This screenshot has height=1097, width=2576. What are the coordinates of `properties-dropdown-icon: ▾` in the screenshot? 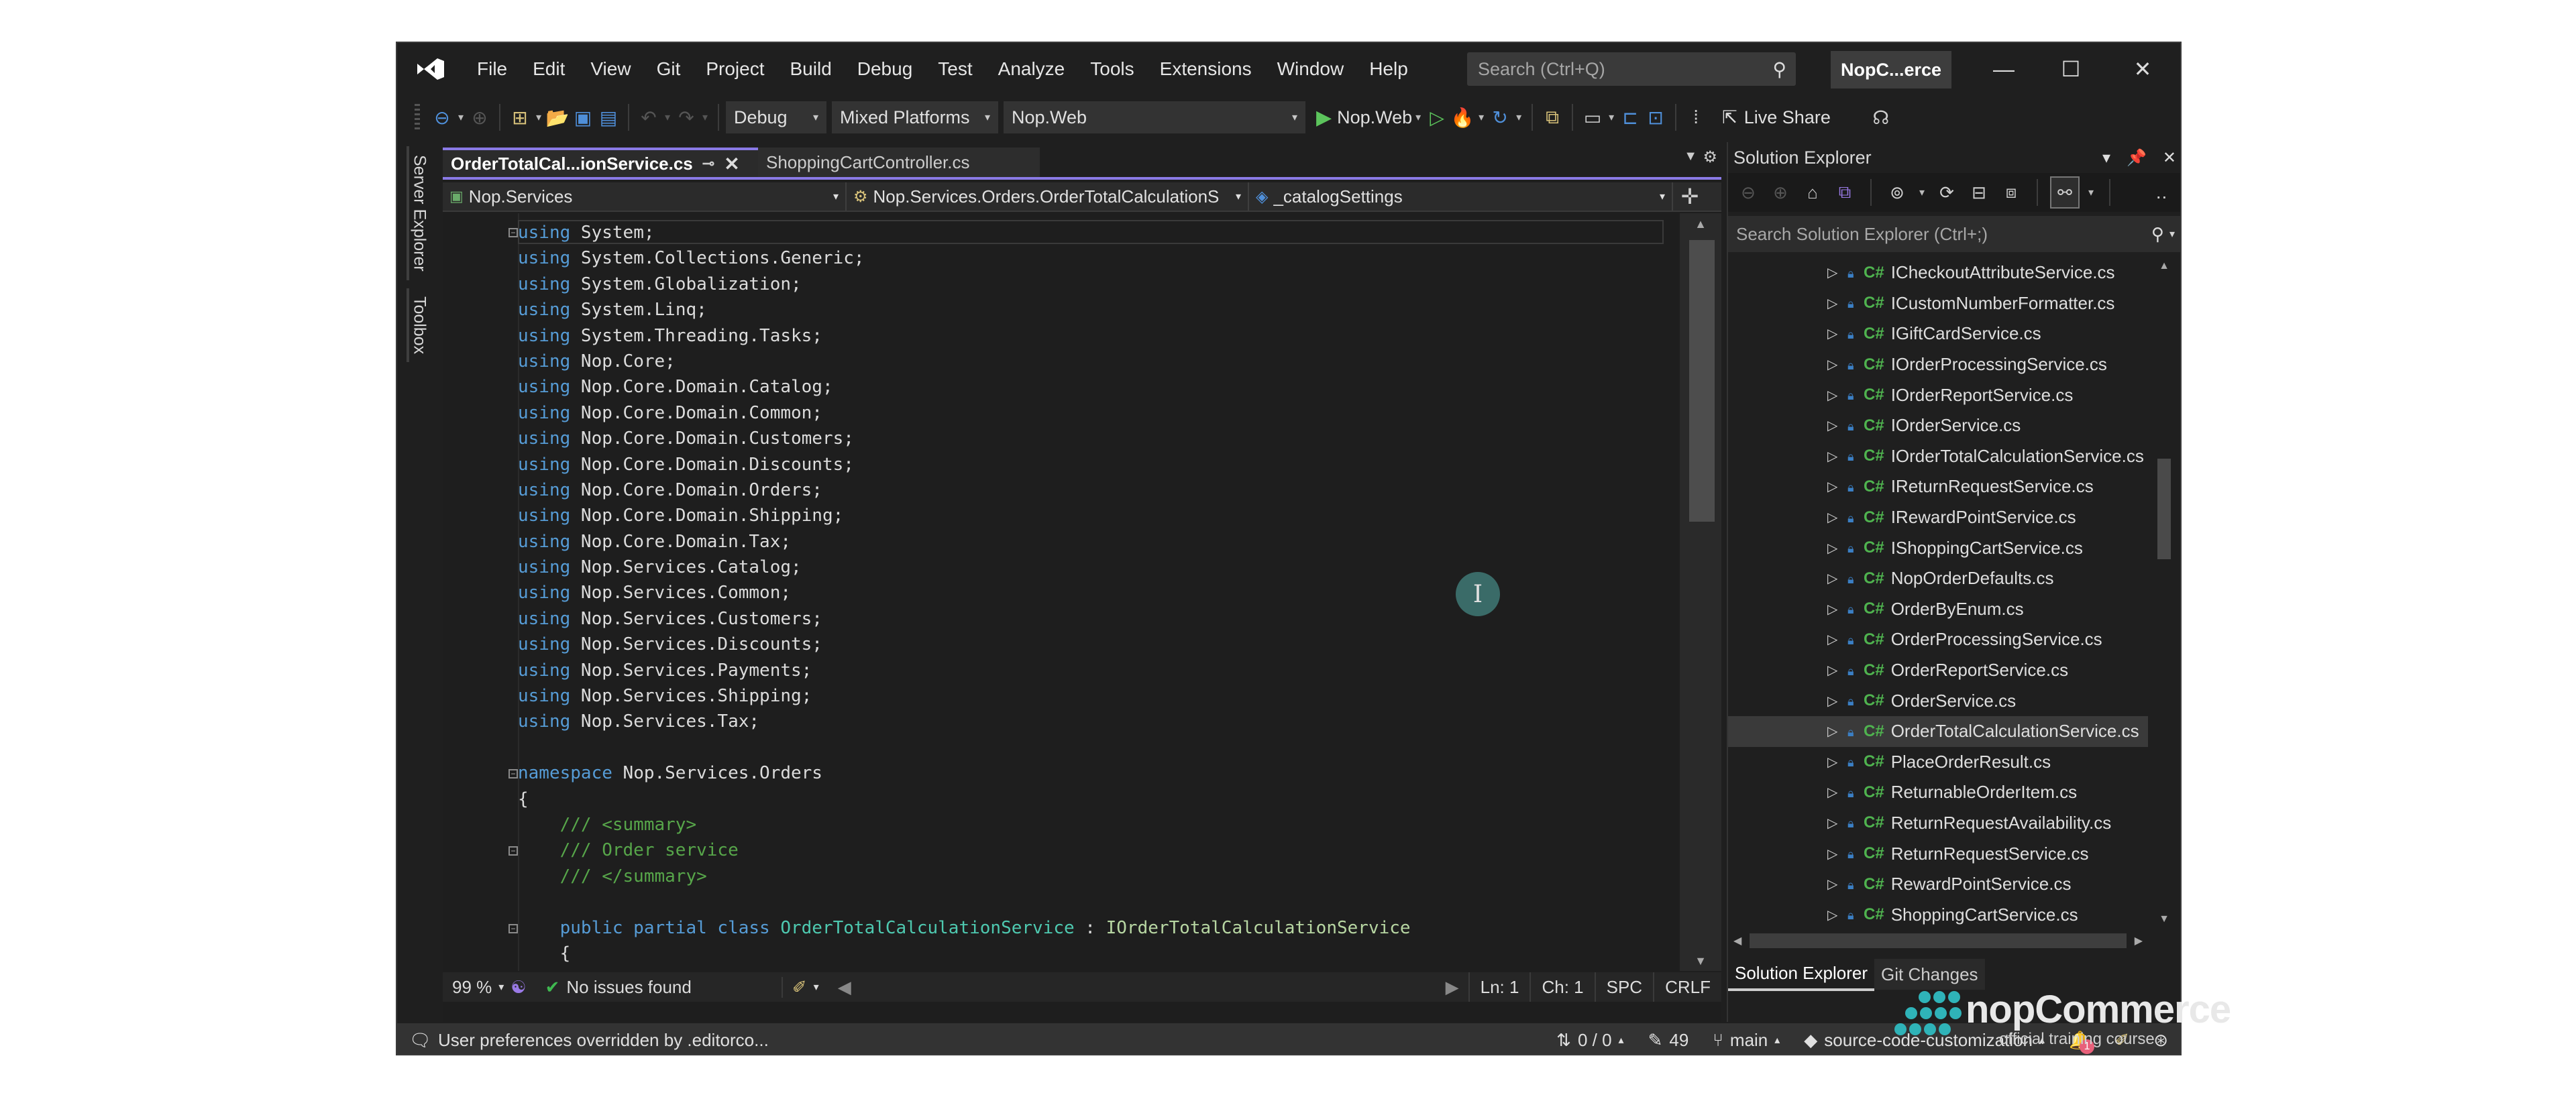 It's located at (2091, 192).